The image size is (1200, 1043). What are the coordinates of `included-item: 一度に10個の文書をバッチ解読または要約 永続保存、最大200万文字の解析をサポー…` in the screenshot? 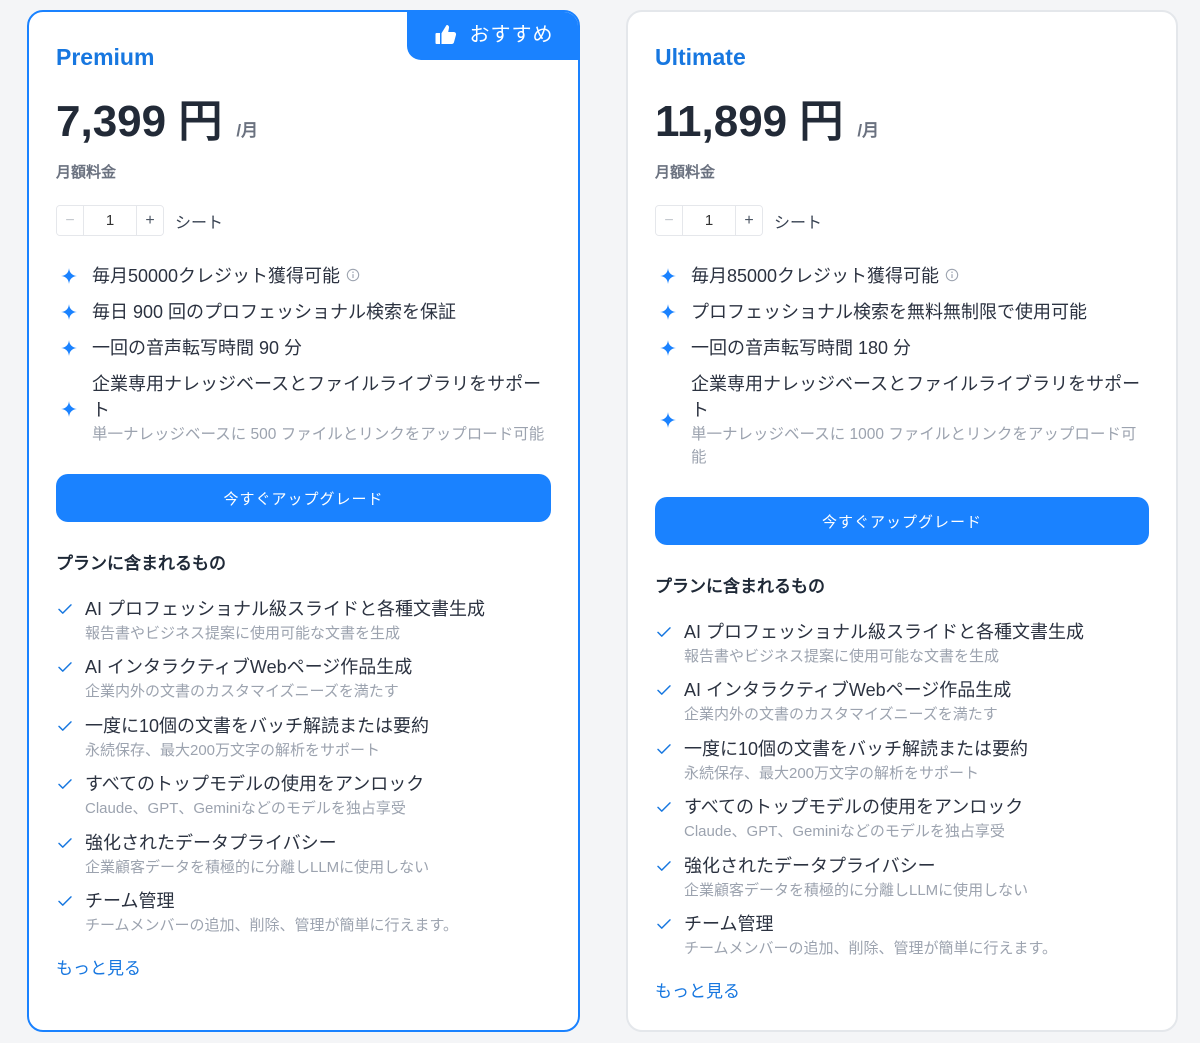 It's located at (303, 737).